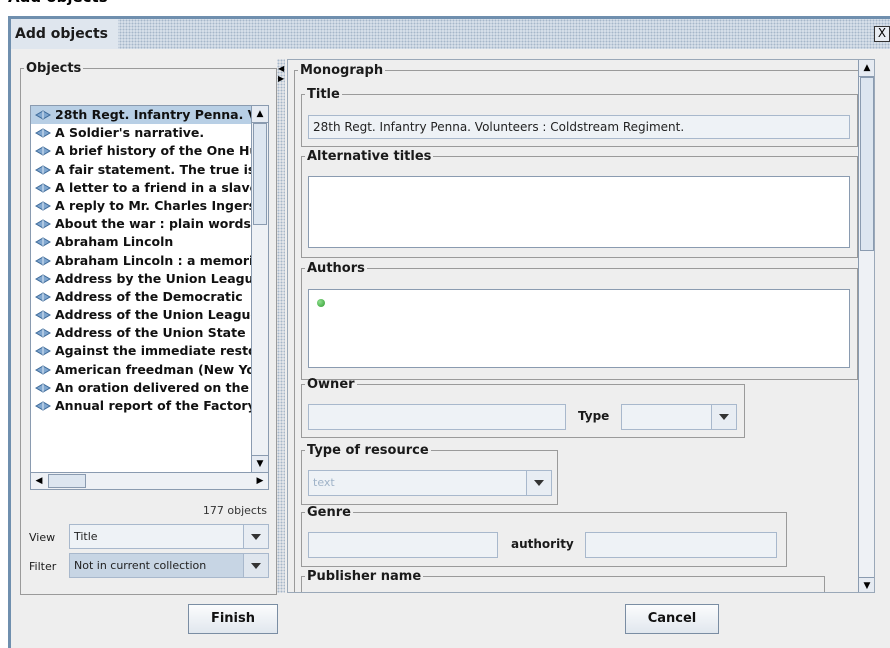 The image size is (890, 648). What do you see at coordinates (130, 133) in the screenshot?
I see `list-item-label: A Soldier's narrative.` at bounding box center [130, 133].